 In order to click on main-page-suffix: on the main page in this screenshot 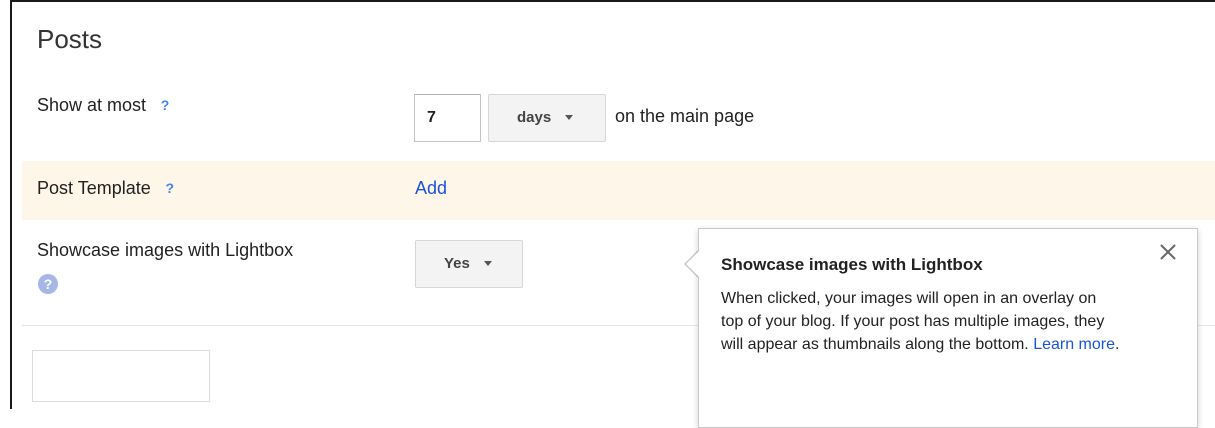, I will do `click(685, 116)`.